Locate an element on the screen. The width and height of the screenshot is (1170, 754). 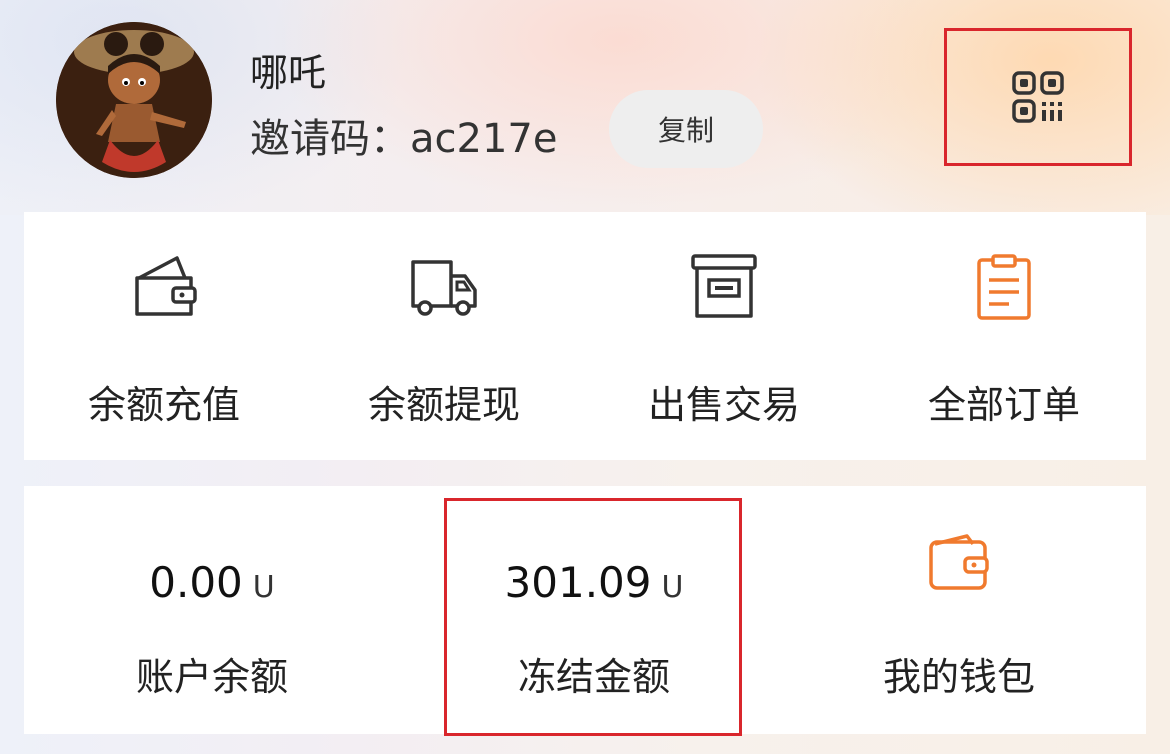
my-wallet: 我的钱包 is located at coordinates (959, 610).